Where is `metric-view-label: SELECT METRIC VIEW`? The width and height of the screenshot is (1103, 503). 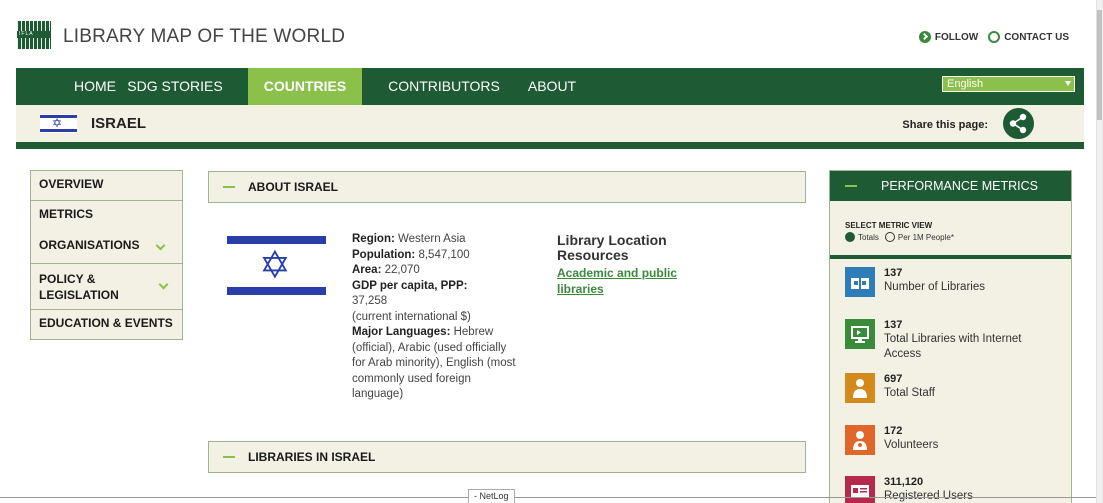
metric-view-label: SELECT METRIC VIEW is located at coordinates (889, 225).